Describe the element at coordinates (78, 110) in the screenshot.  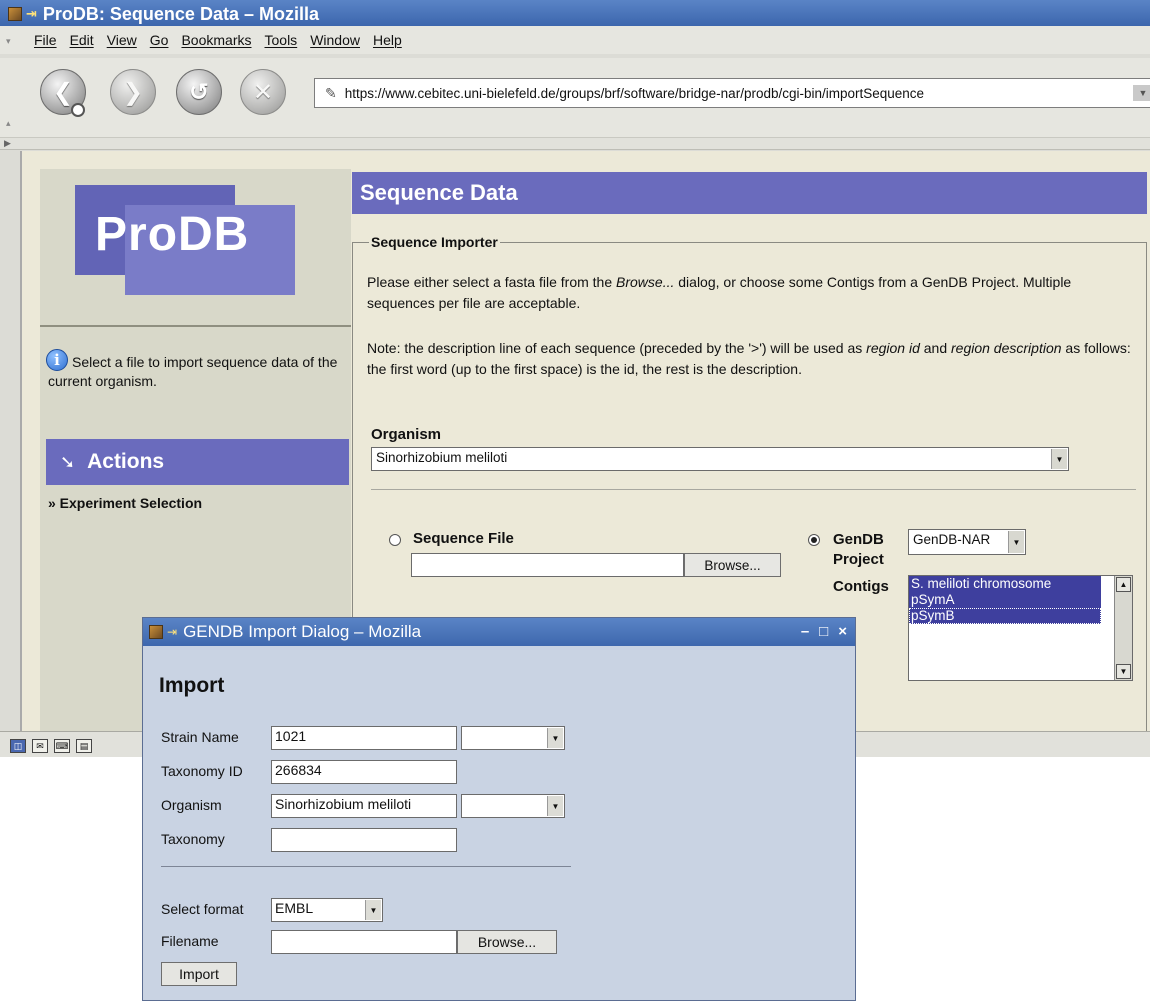
I see `back-history-icon` at that location.